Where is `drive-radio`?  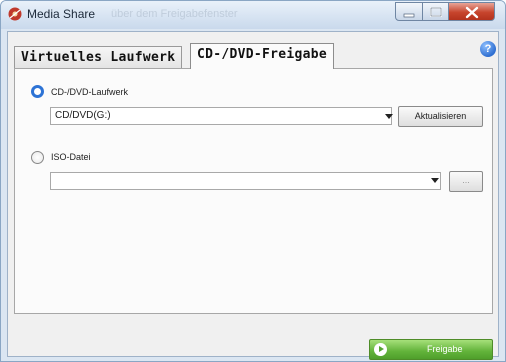
drive-radio is located at coordinates (37, 91).